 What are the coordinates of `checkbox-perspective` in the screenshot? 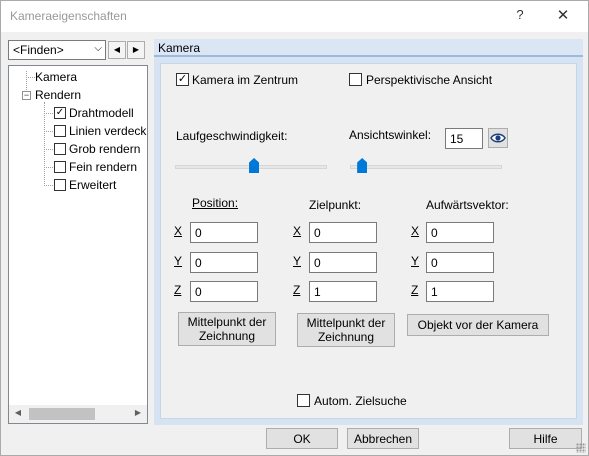 It's located at (355, 79).